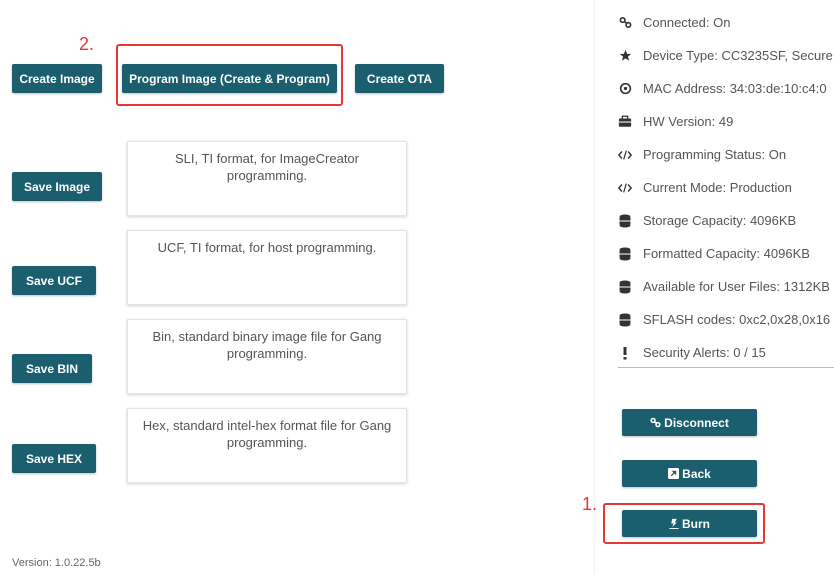 This screenshot has width=834, height=574. What do you see at coordinates (267, 267) in the screenshot?
I see `save-ucf-description: UCF, TI format, for host programming.` at bounding box center [267, 267].